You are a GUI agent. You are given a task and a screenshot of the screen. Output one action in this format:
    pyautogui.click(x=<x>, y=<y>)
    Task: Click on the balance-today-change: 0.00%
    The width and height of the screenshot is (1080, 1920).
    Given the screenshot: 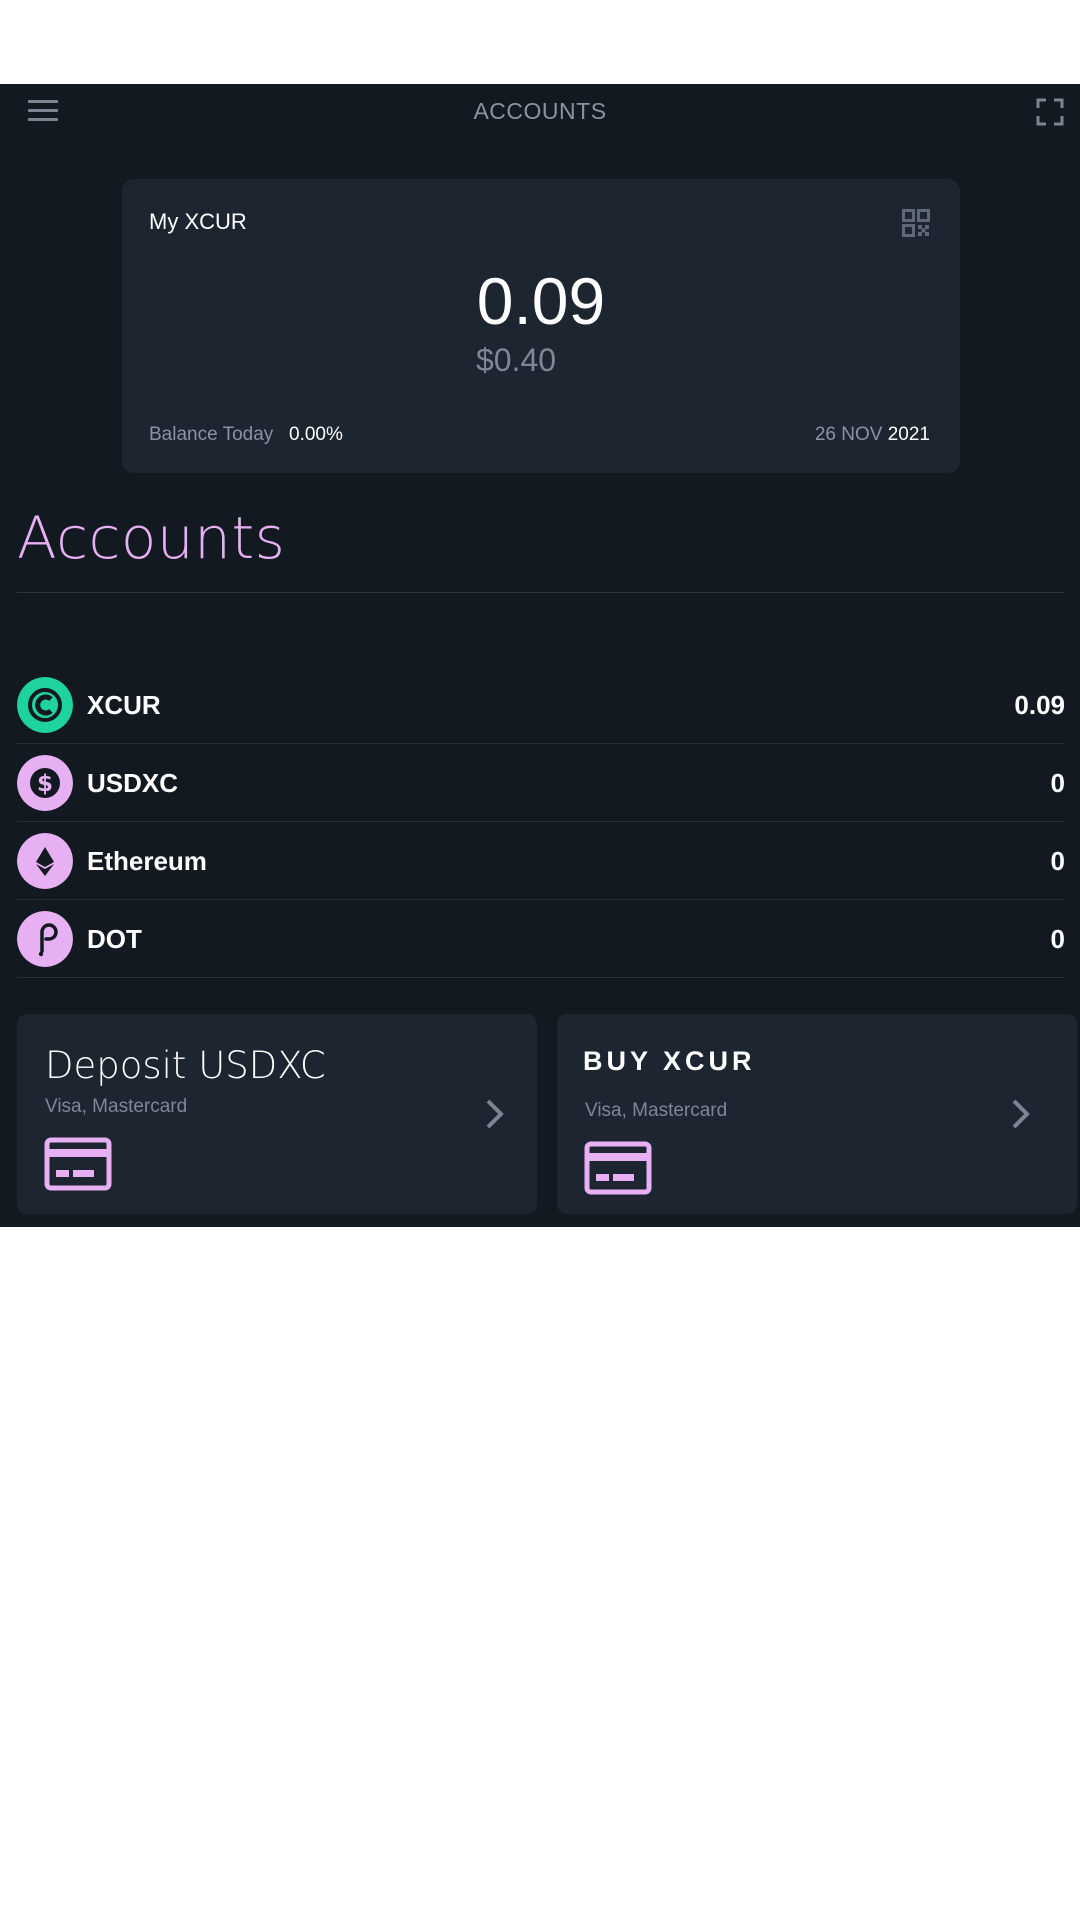 What is the action you would take?
    pyautogui.click(x=316, y=434)
    